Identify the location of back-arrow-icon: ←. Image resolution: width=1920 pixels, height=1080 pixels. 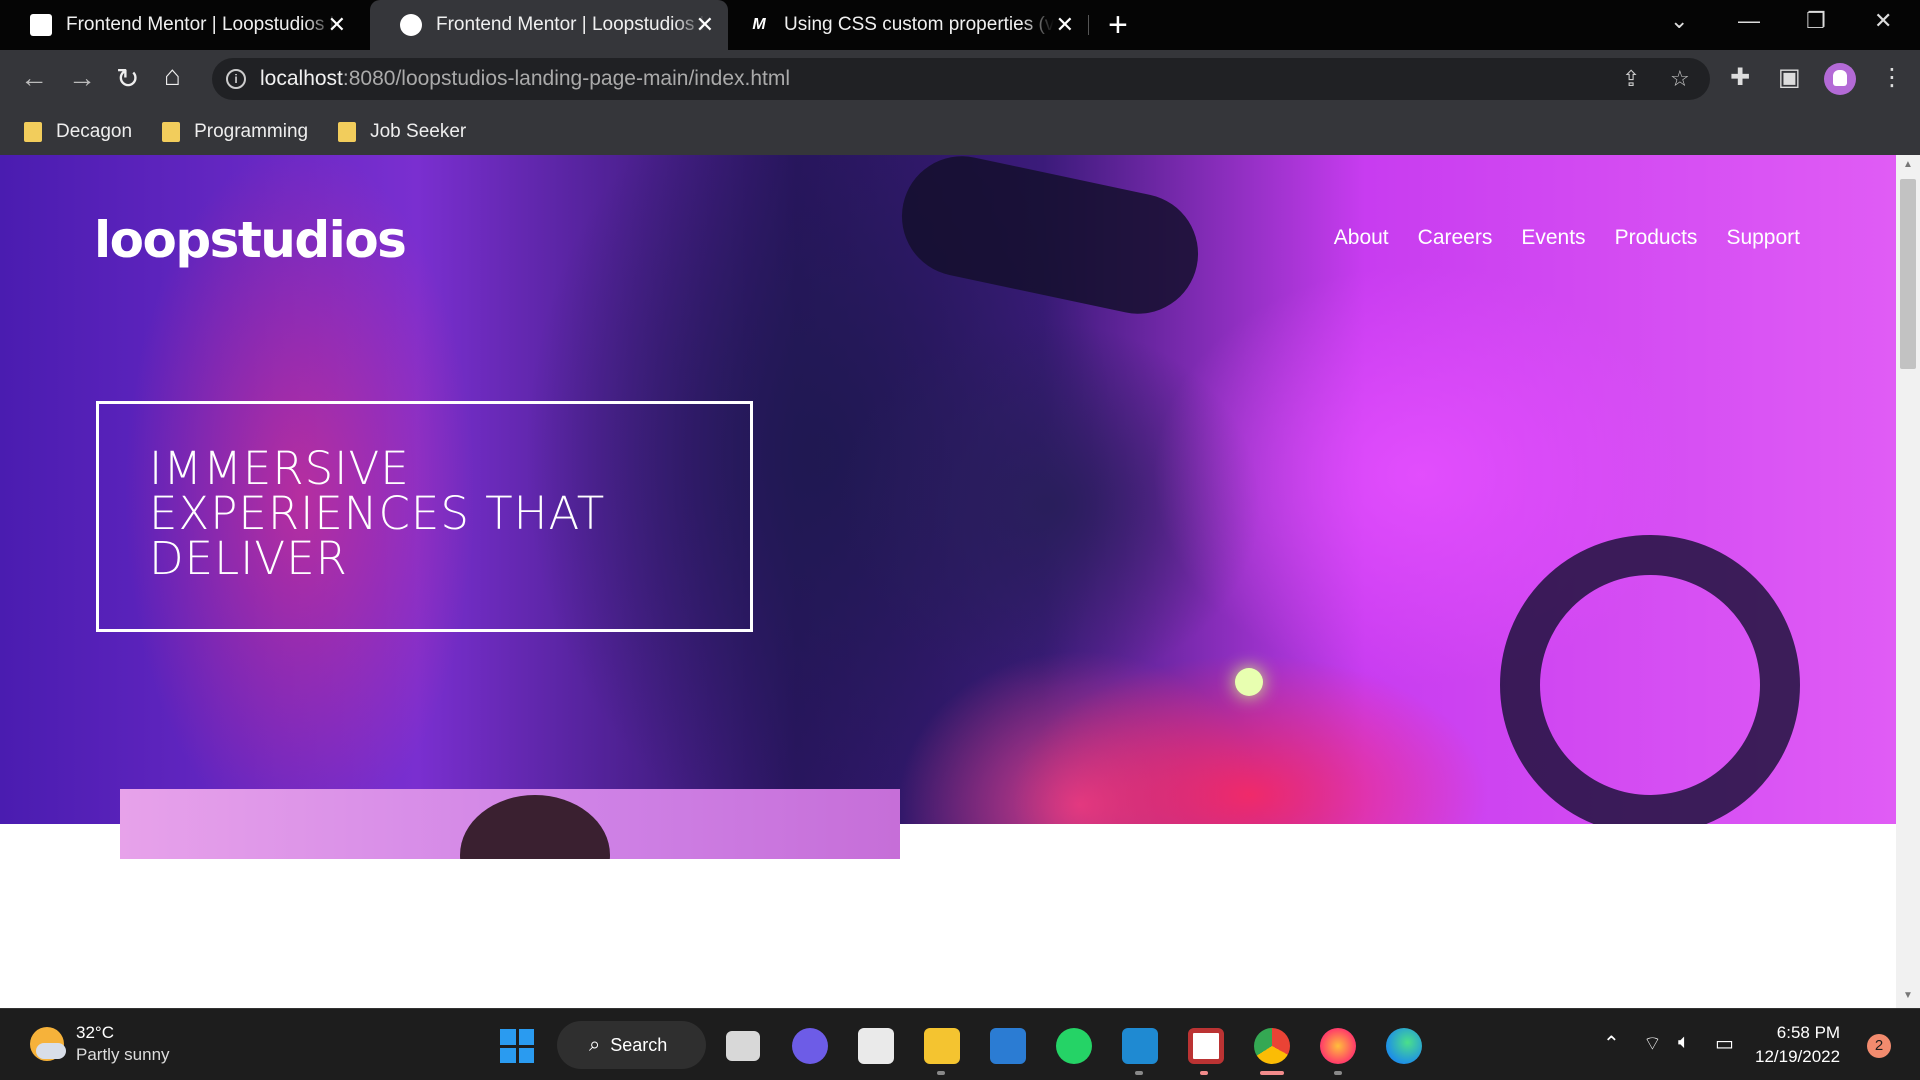
(34, 78).